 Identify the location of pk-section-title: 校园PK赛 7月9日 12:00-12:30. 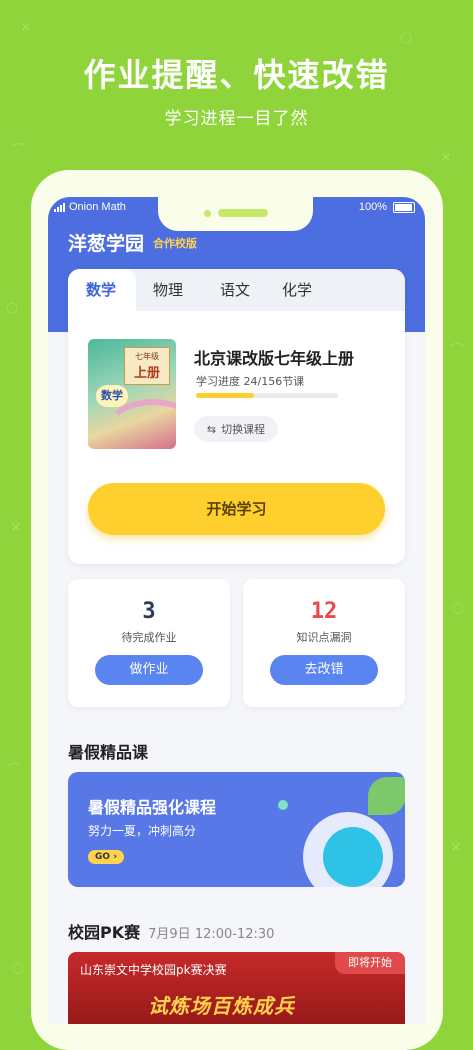
(171, 931).